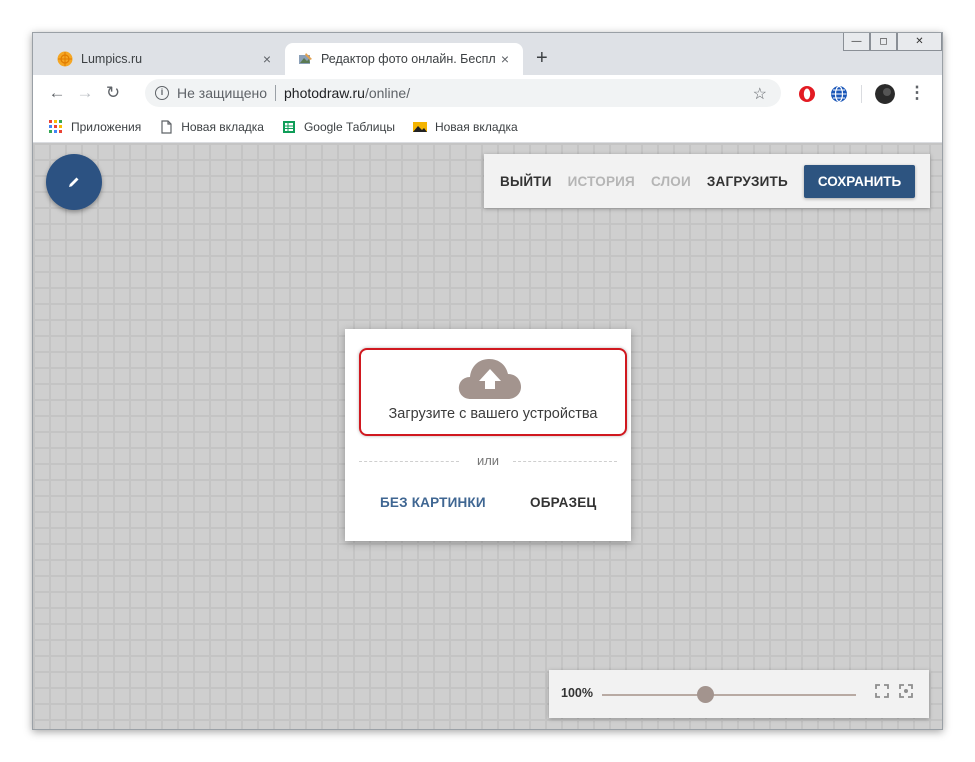  Describe the element at coordinates (488, 462) in the screenshot. I see `or-divider: или` at that location.